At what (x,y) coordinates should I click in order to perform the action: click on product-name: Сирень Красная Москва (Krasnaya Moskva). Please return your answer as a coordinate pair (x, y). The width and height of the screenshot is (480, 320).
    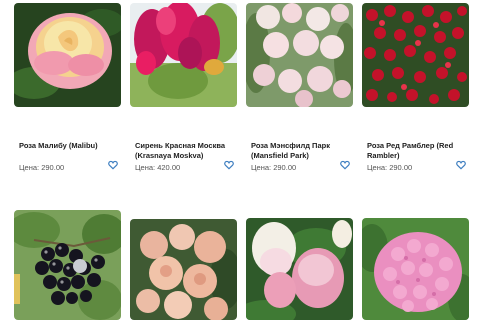
    Looking at the image, I should click on (185, 150).